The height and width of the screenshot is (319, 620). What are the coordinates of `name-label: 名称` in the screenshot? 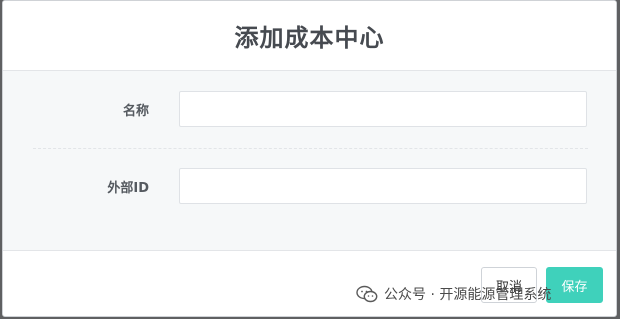 It's located at (135, 111).